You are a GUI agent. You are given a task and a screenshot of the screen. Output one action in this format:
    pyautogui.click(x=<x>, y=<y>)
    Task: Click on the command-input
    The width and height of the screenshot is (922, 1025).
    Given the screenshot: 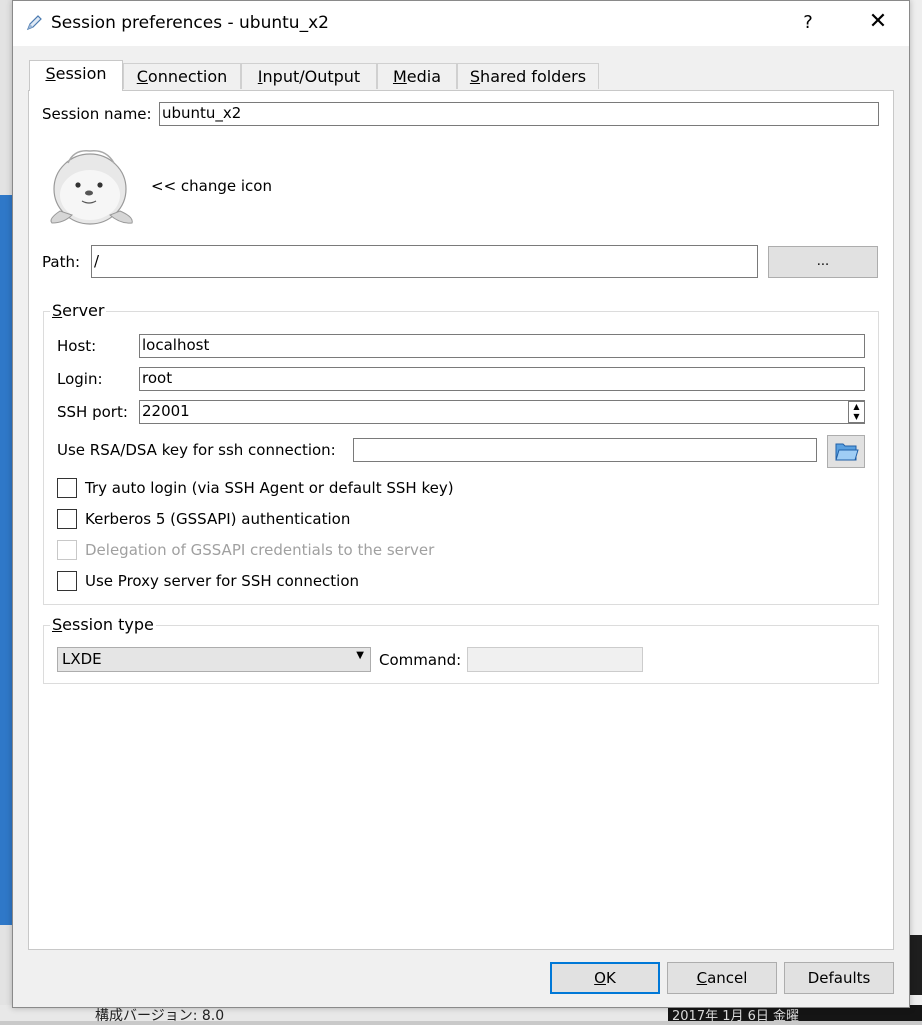 What is the action you would take?
    pyautogui.click(x=555, y=659)
    